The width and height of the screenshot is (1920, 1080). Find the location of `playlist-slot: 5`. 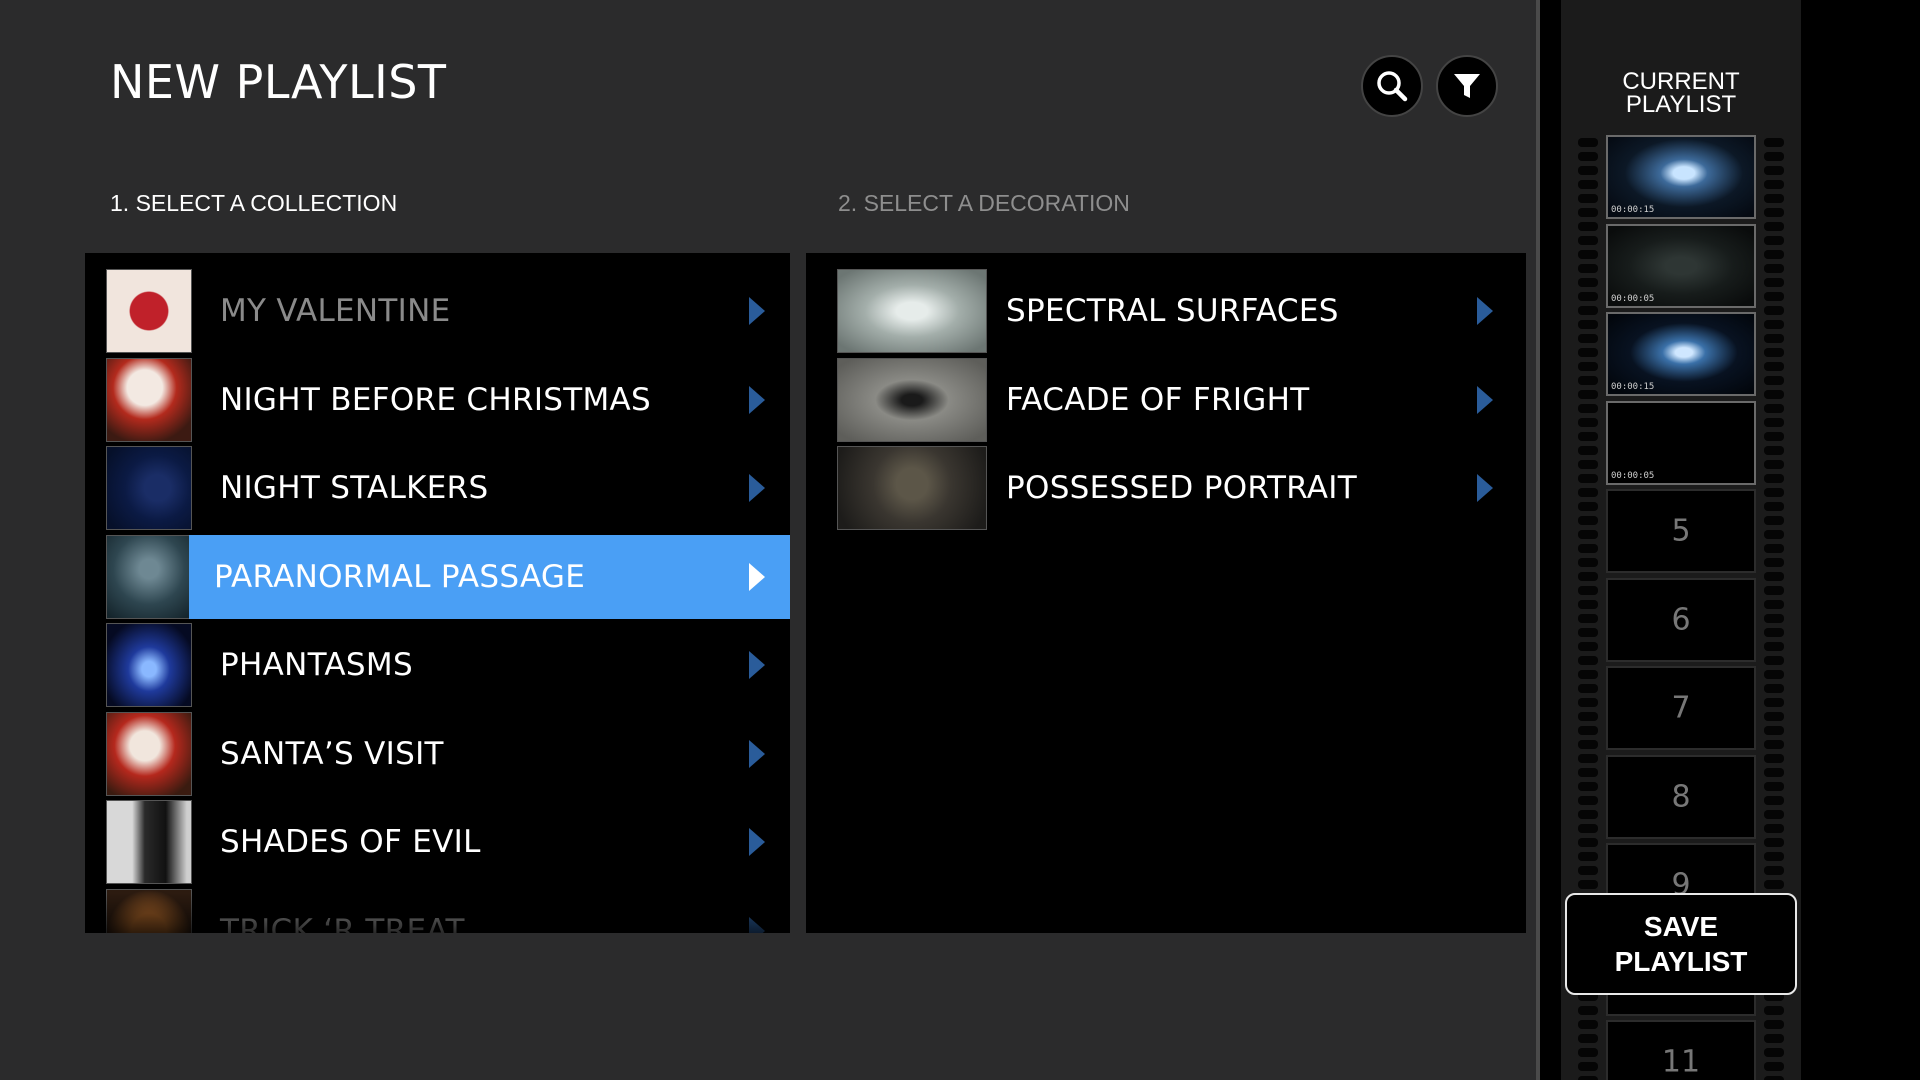

playlist-slot: 5 is located at coordinates (1681, 531).